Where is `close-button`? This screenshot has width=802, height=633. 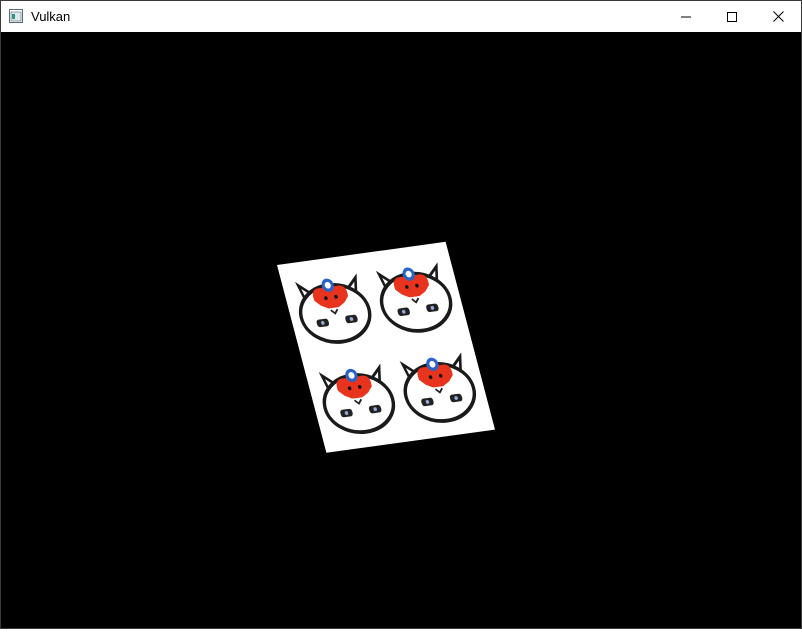
close-button is located at coordinates (778, 16).